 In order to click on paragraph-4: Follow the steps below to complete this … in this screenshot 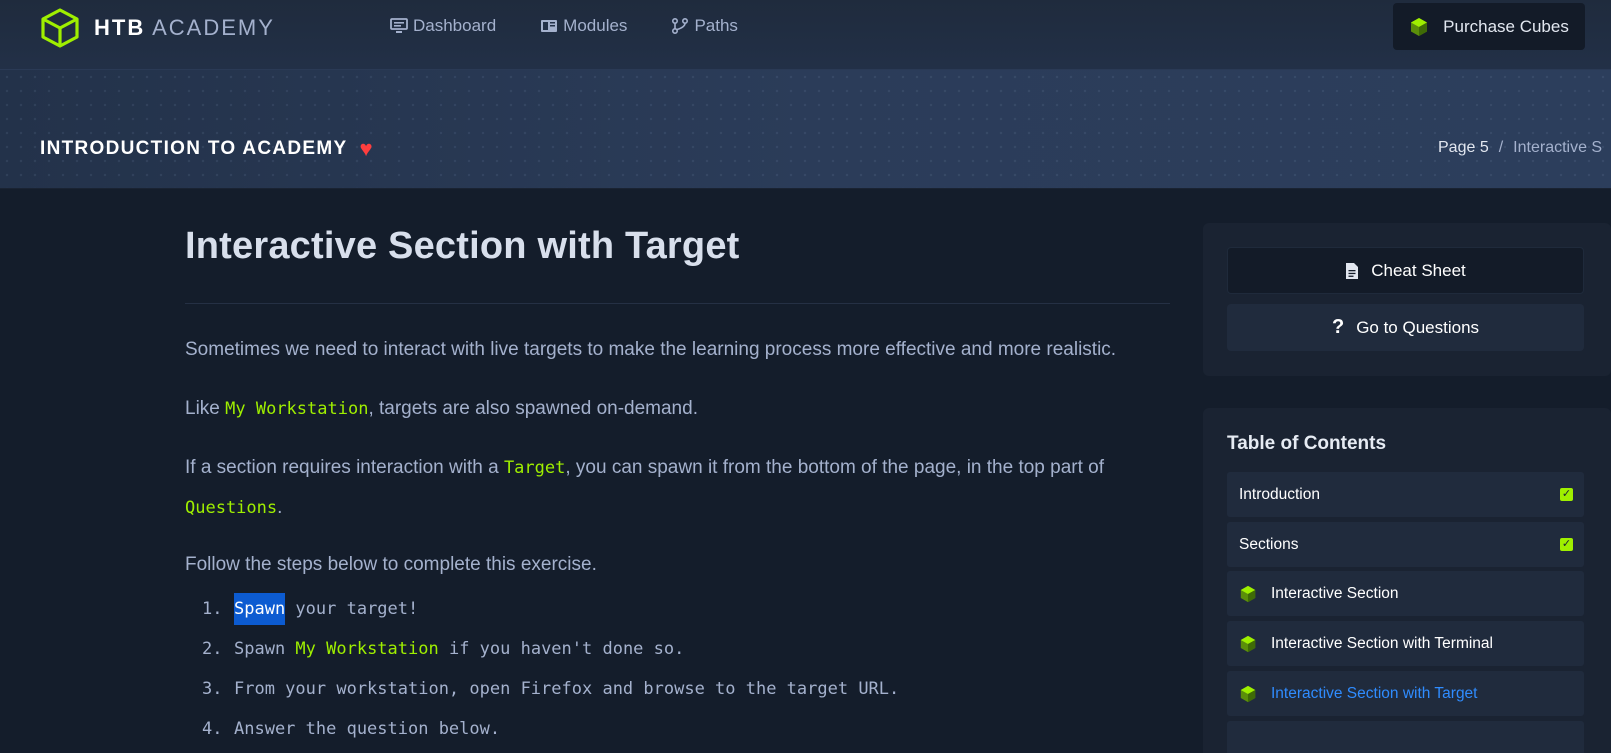, I will do `click(391, 564)`.